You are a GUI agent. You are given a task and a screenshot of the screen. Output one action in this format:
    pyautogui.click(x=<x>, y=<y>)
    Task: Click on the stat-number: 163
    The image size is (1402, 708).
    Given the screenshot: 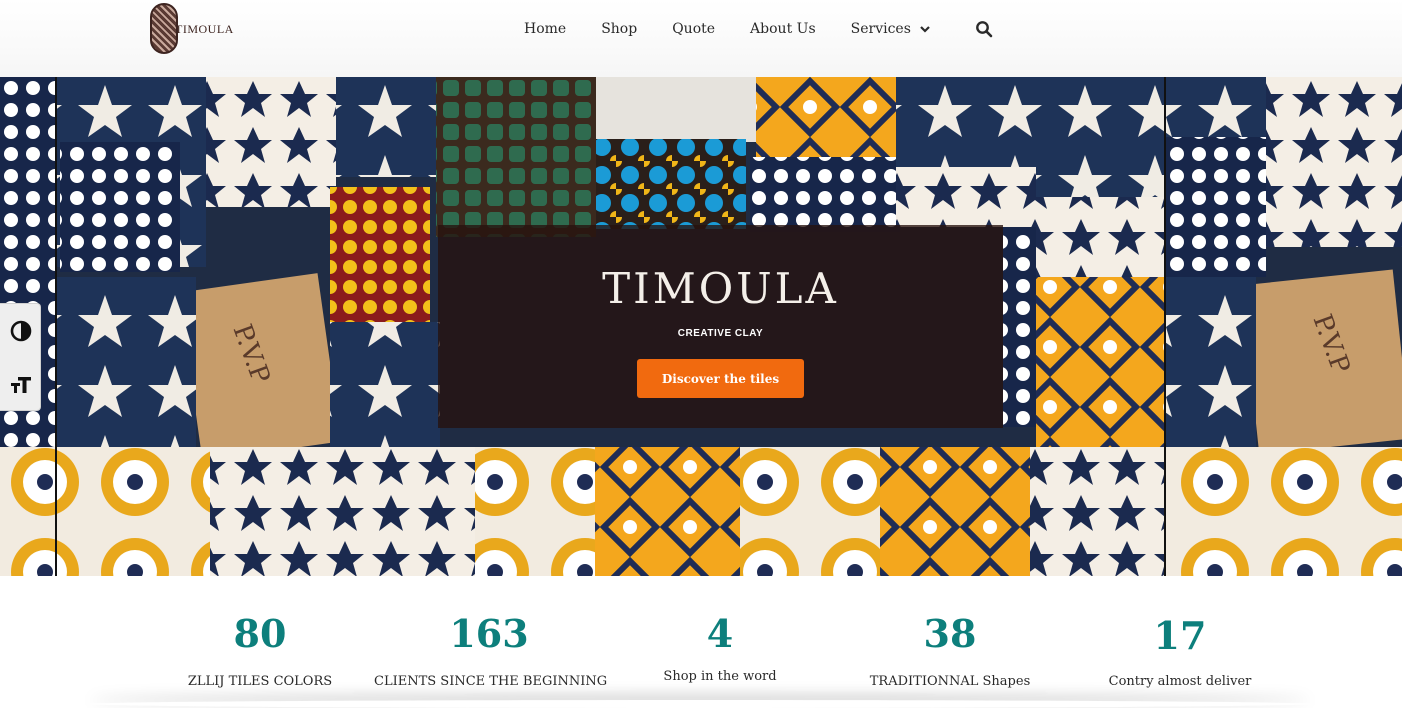 What is the action you would take?
    pyautogui.click(x=489, y=633)
    